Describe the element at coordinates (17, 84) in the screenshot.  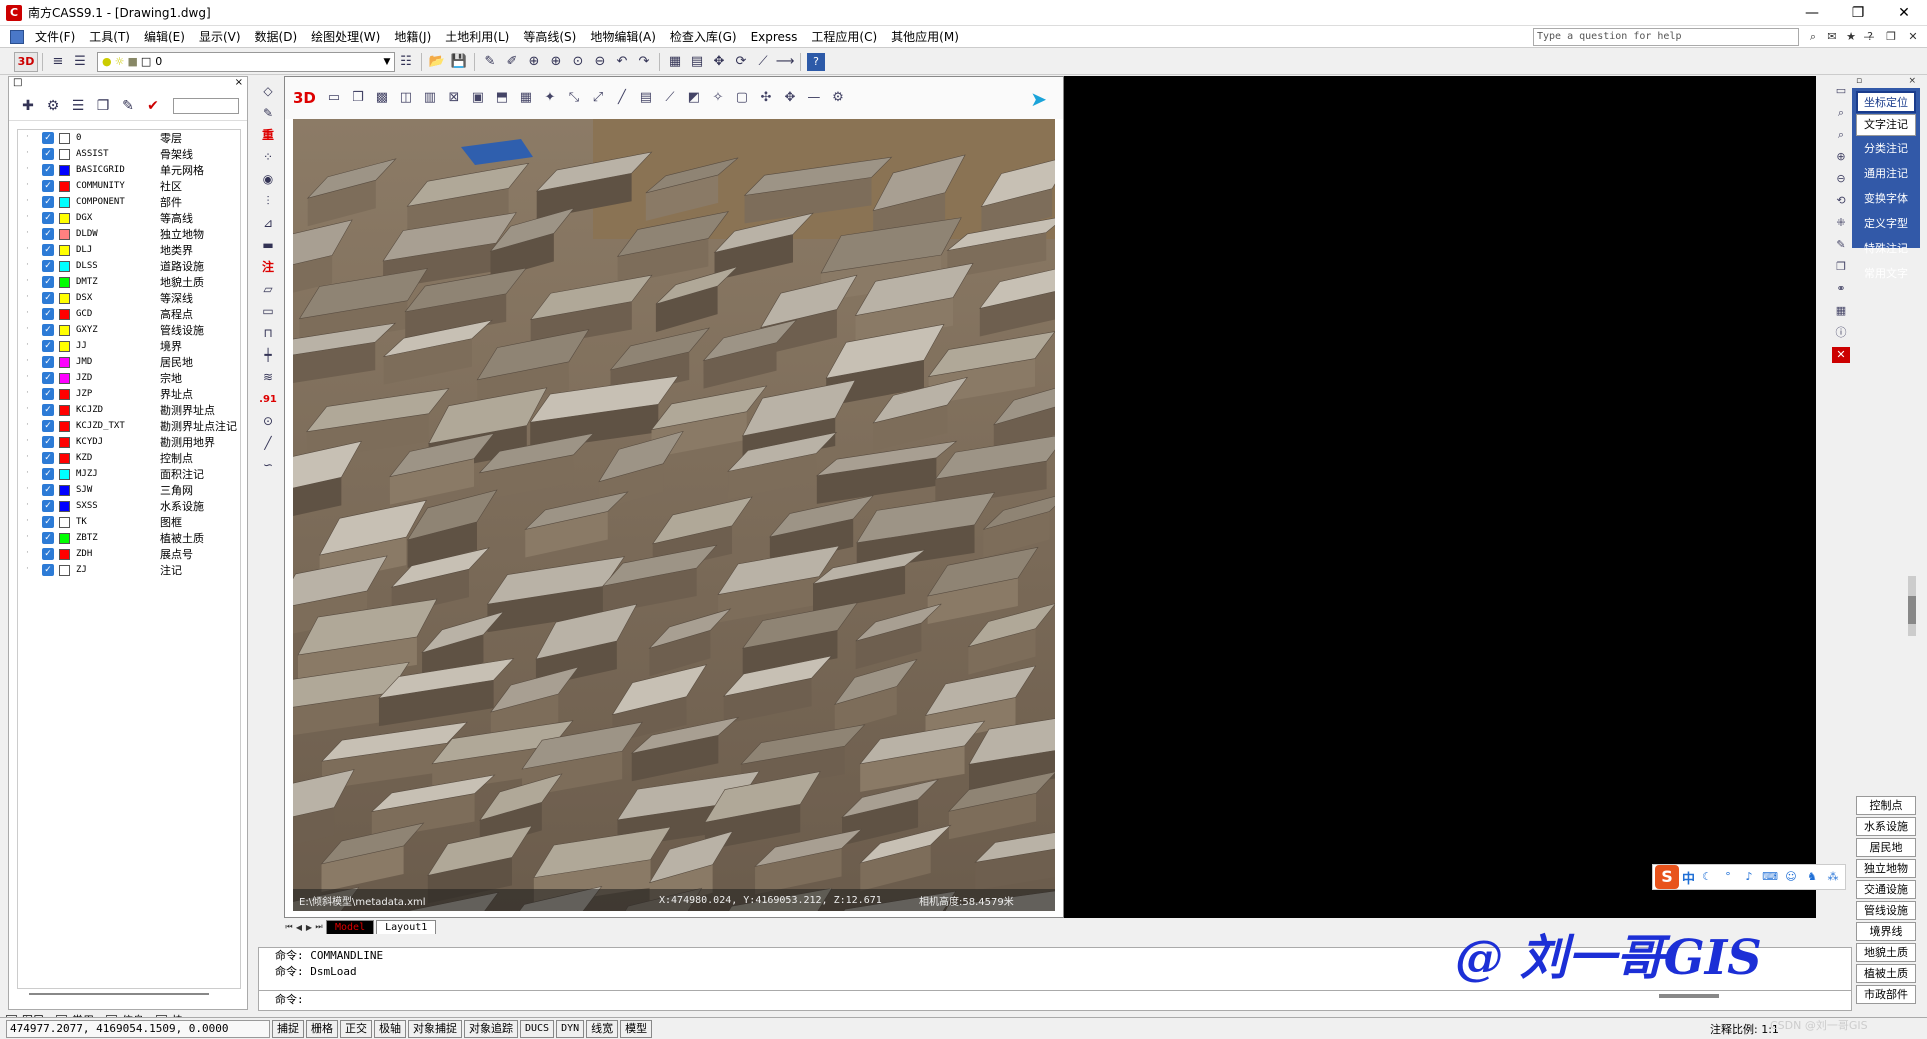
I see `collapse-icon: □` at that location.